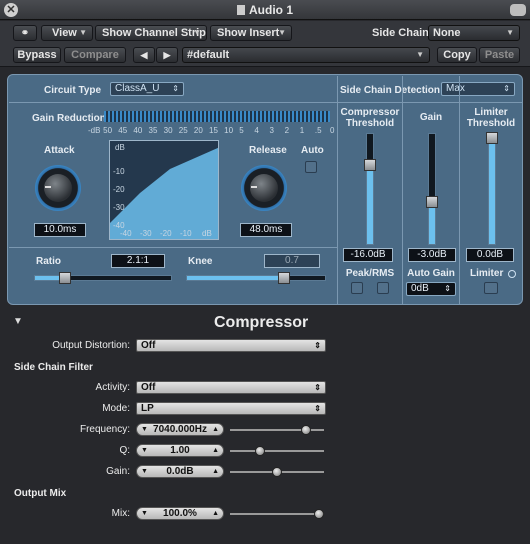  Describe the element at coordinates (119, 207) in the screenshot. I see `graph-y-tick: -30` at that location.